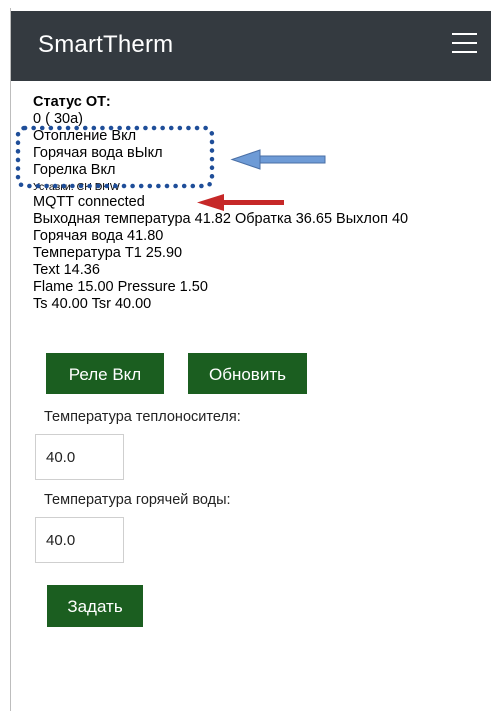  Describe the element at coordinates (464, 43) in the screenshot. I see `hamburger-icon` at that location.